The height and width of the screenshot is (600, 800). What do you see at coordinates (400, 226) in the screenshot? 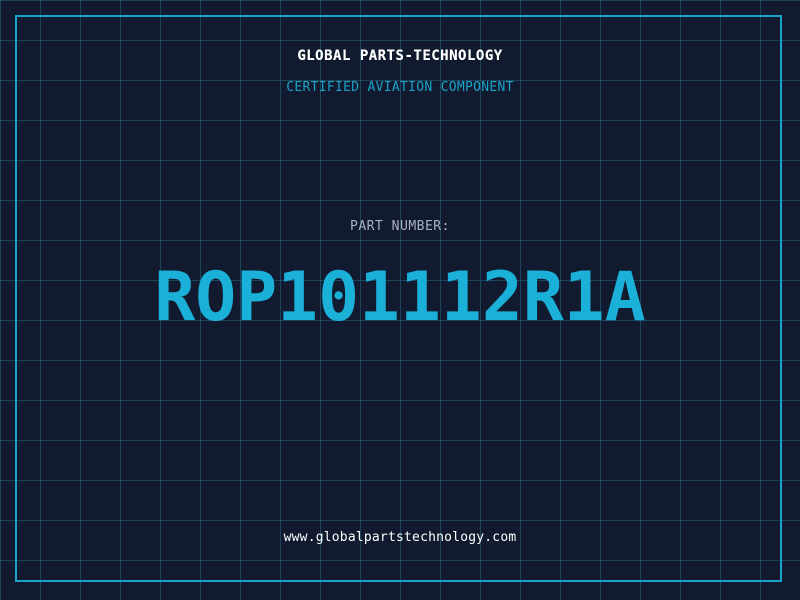
I see `part-number-label: PART NUMBER:` at bounding box center [400, 226].